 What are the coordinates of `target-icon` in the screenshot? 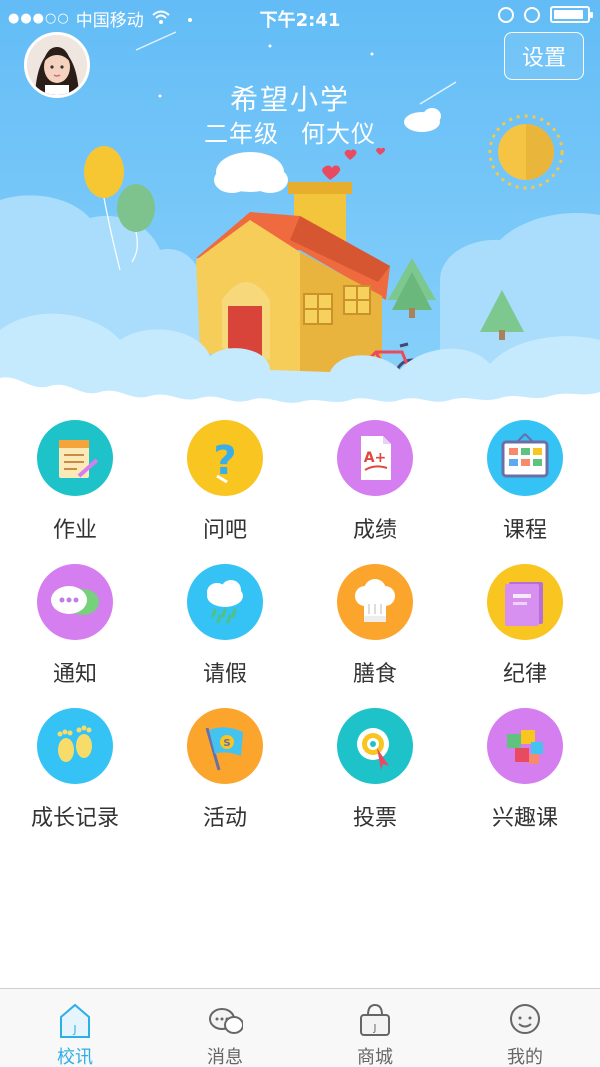 It's located at (375, 746).